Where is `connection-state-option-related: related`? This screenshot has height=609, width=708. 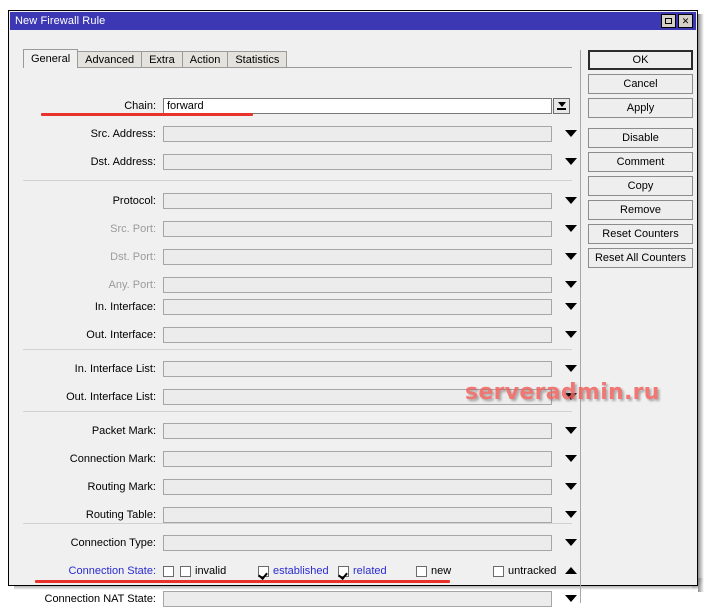
connection-state-option-related: related is located at coordinates (362, 571).